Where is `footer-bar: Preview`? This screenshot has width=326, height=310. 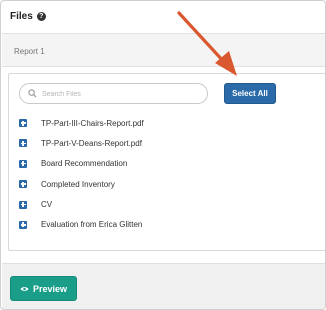
footer-bar: Preview is located at coordinates (163, 286).